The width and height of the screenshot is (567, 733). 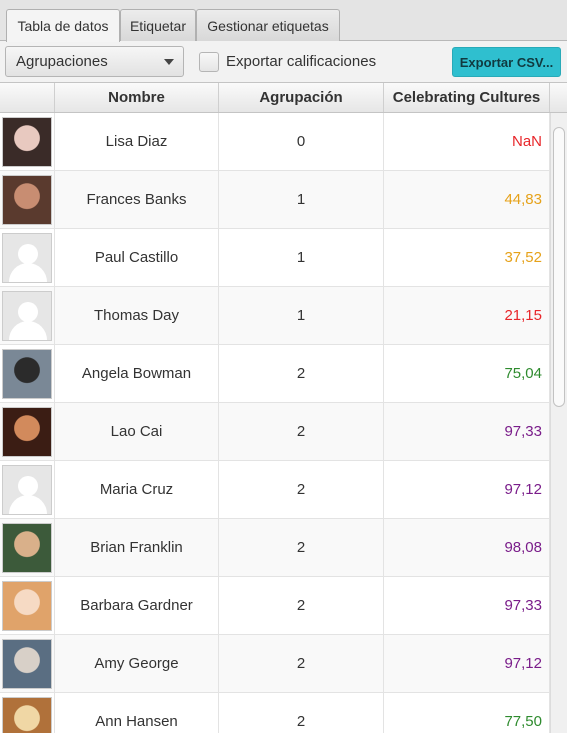 I want to click on group-value: 0, so click(x=301, y=141).